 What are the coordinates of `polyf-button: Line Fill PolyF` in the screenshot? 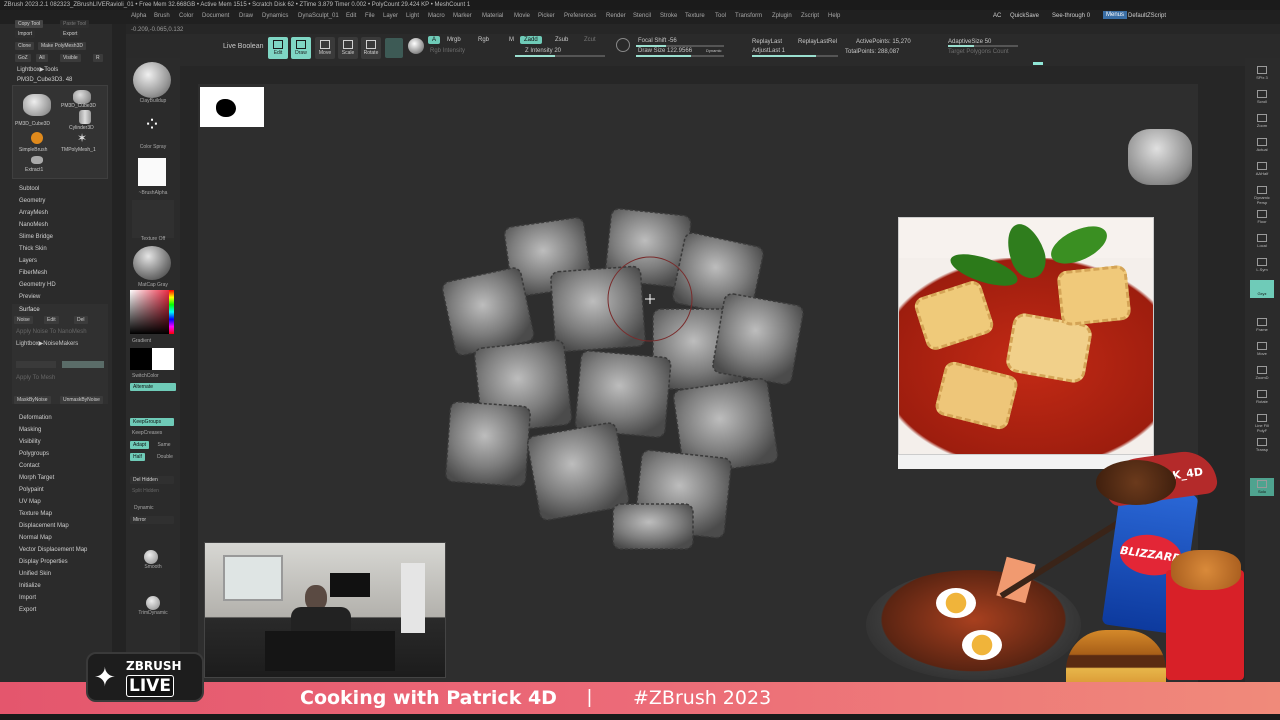 It's located at (1262, 422).